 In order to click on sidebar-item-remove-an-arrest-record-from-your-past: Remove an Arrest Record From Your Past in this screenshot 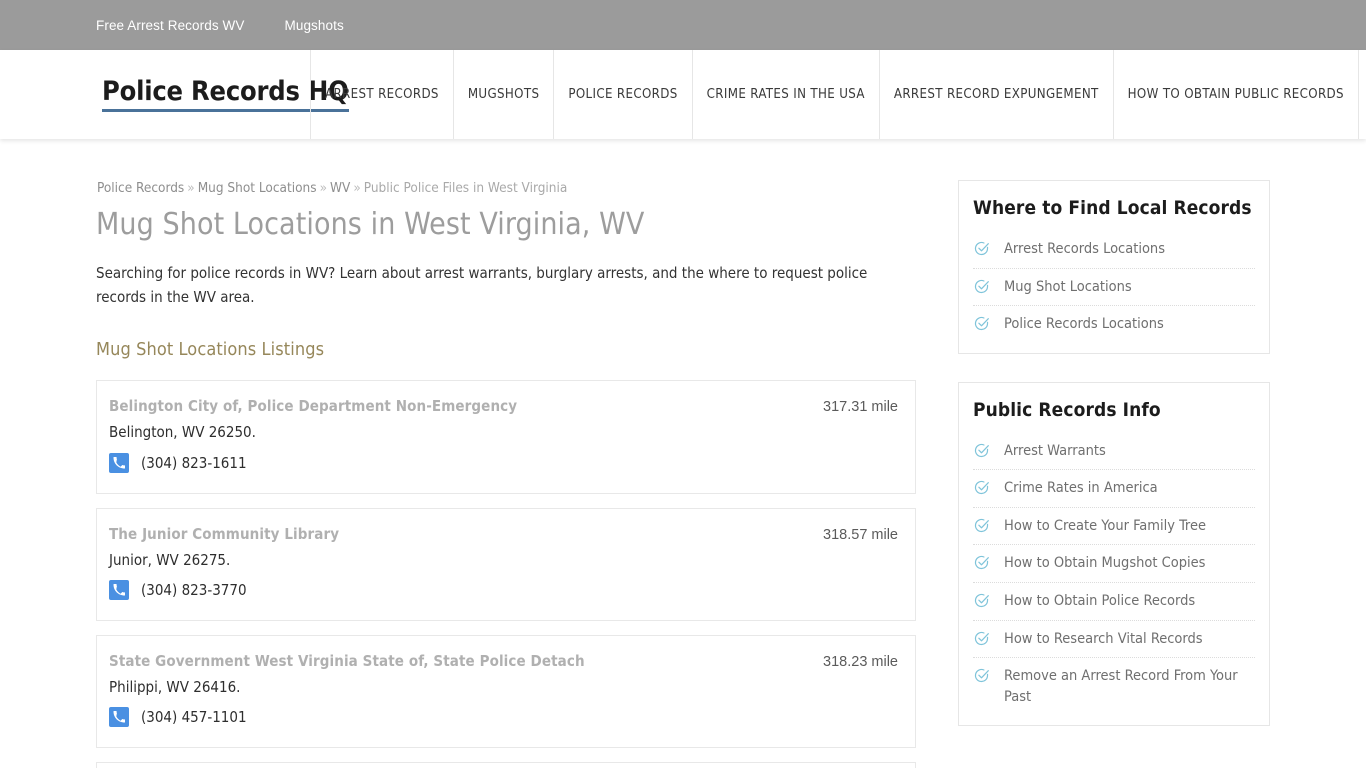, I will do `click(1114, 686)`.